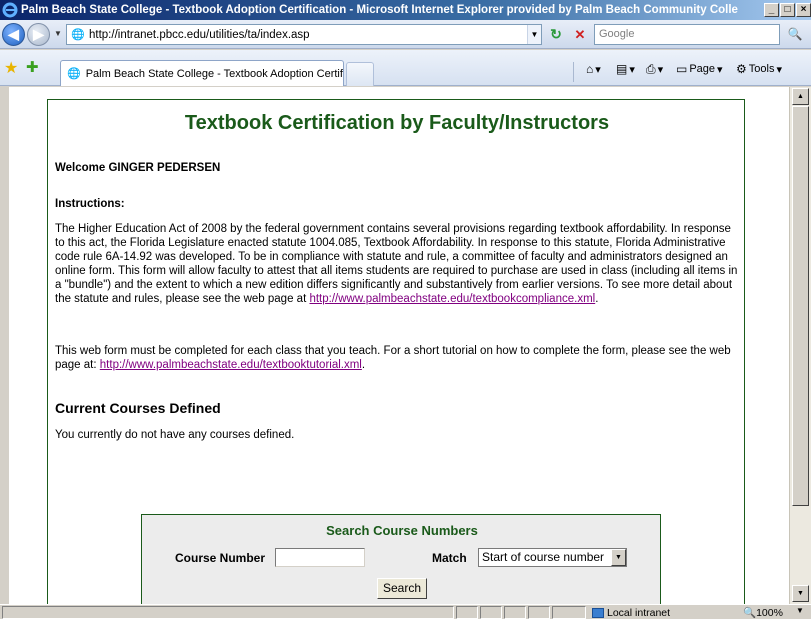  I want to click on zoom-level: 🔍100%, so click(763, 612).